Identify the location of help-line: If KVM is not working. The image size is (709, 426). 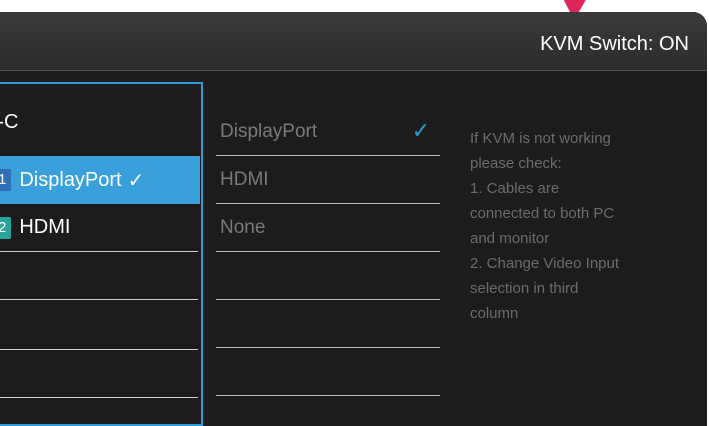
(540, 138).